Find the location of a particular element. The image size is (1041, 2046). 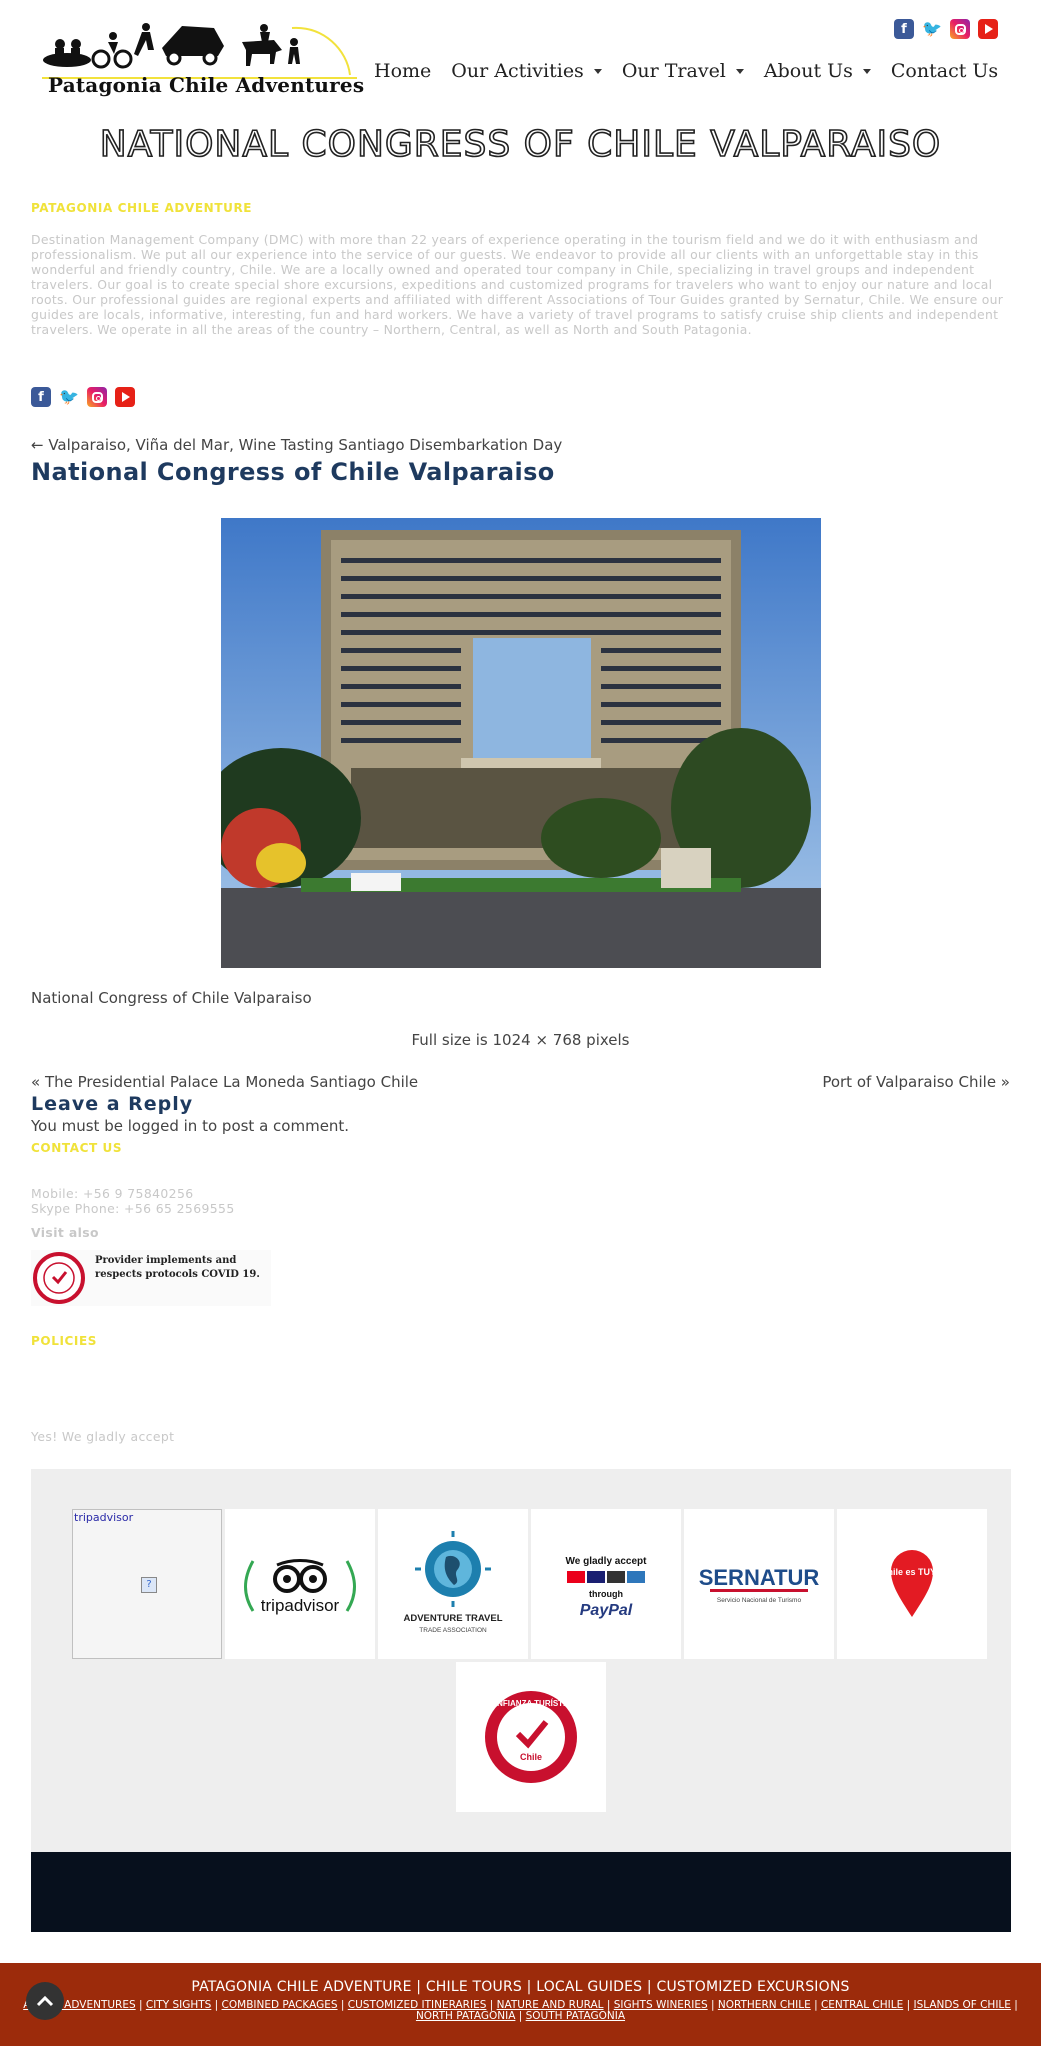

paypal-logo: We gladly accept through PayPal is located at coordinates (606, 1584).